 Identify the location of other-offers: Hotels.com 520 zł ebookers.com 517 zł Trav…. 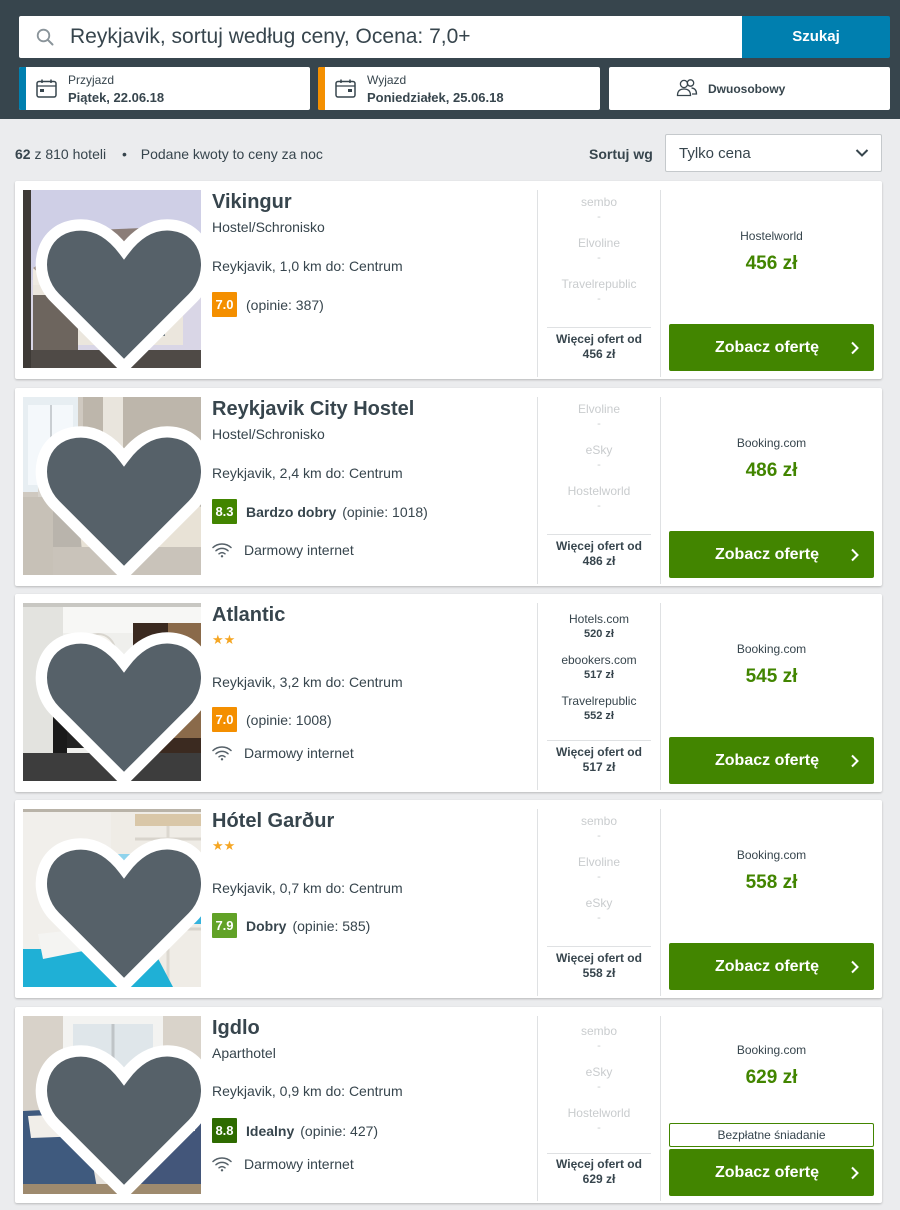
(599, 673).